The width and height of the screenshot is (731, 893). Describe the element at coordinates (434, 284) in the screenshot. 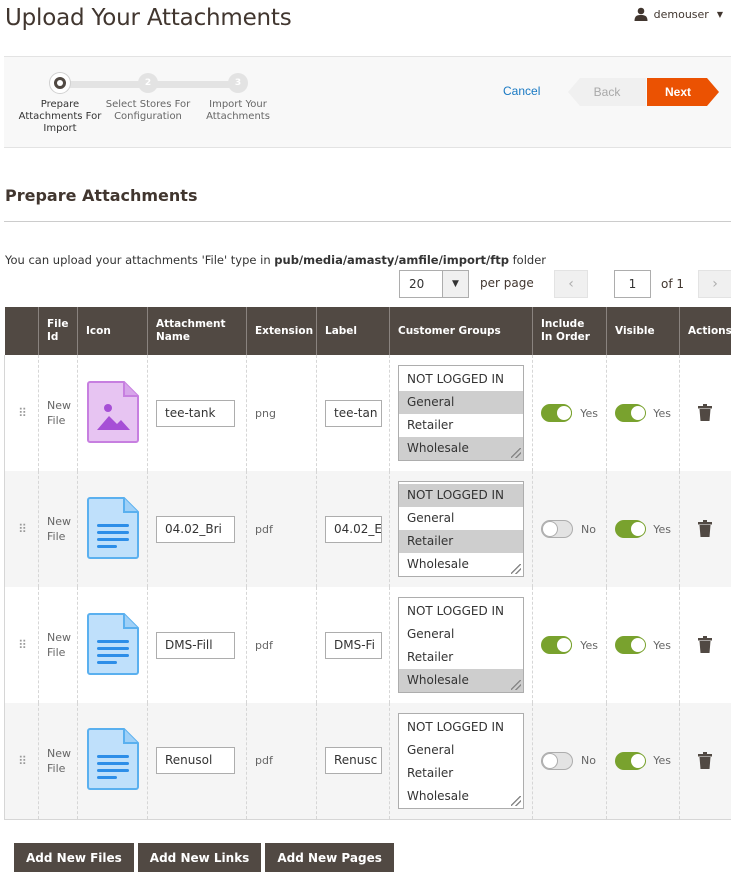

I see `per-page-select: 20 ▼` at that location.